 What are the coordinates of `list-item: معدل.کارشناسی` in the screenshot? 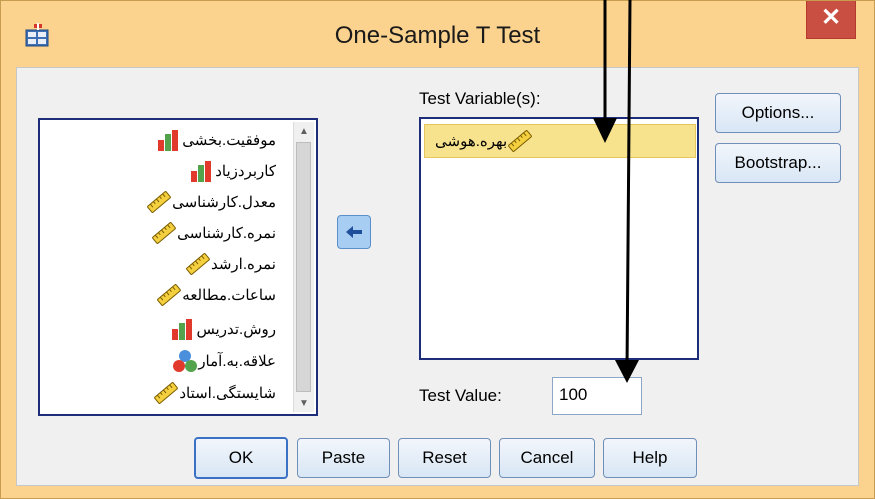 It's located at (214, 202).